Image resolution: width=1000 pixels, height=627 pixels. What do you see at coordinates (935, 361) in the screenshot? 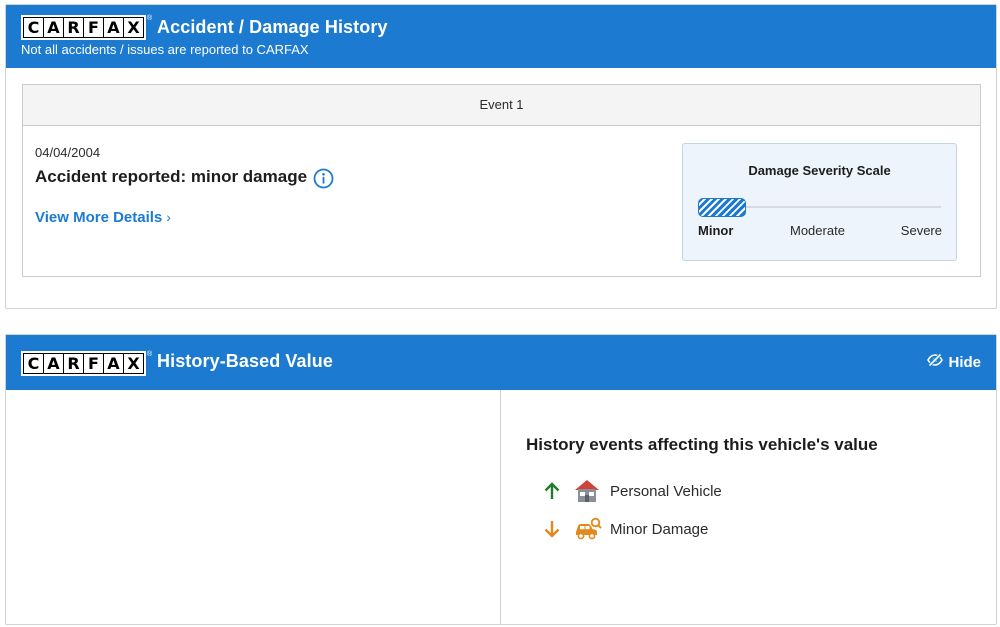
I see `eye-slash-icon` at bounding box center [935, 361].